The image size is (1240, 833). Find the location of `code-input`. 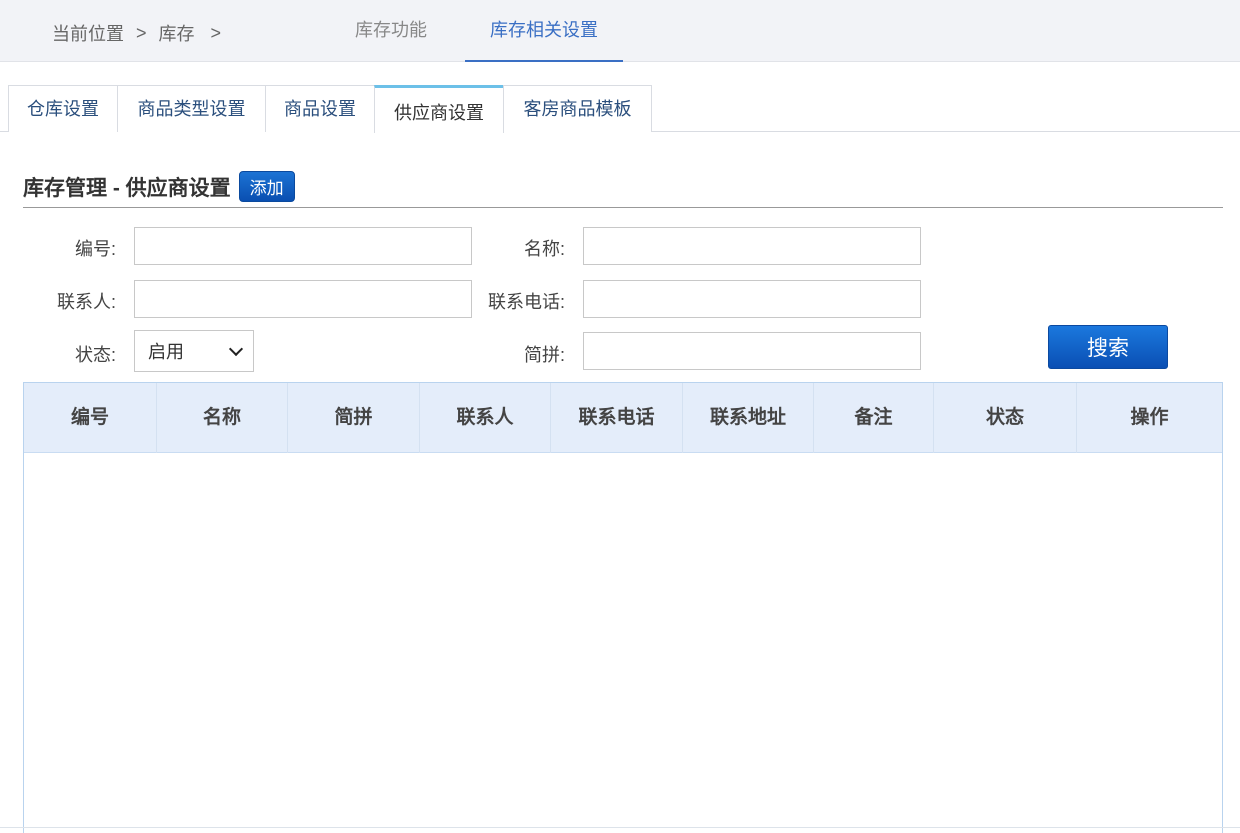

code-input is located at coordinates (303, 246).